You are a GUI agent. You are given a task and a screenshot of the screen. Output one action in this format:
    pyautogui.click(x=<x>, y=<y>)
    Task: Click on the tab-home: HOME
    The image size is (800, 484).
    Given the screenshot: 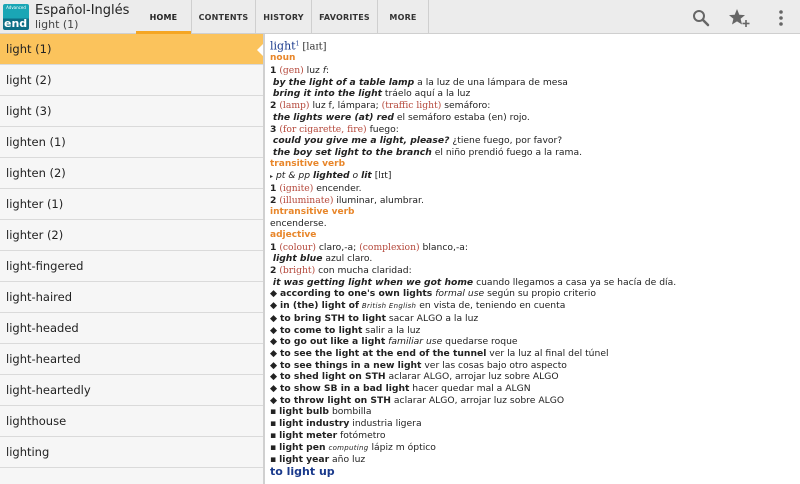 What is the action you would take?
    pyautogui.click(x=163, y=17)
    